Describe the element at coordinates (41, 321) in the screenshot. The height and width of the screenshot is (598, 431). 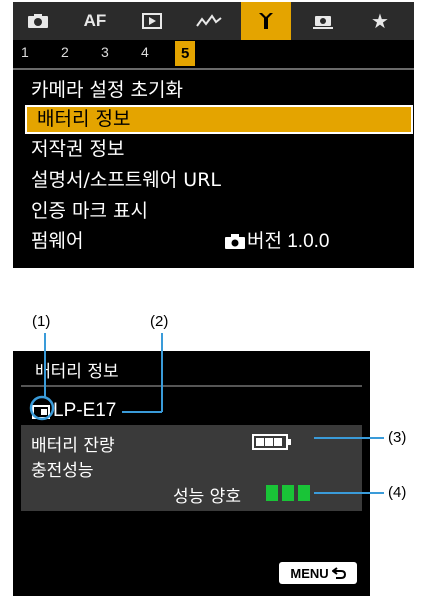
I see `callout-1: (1)` at that location.